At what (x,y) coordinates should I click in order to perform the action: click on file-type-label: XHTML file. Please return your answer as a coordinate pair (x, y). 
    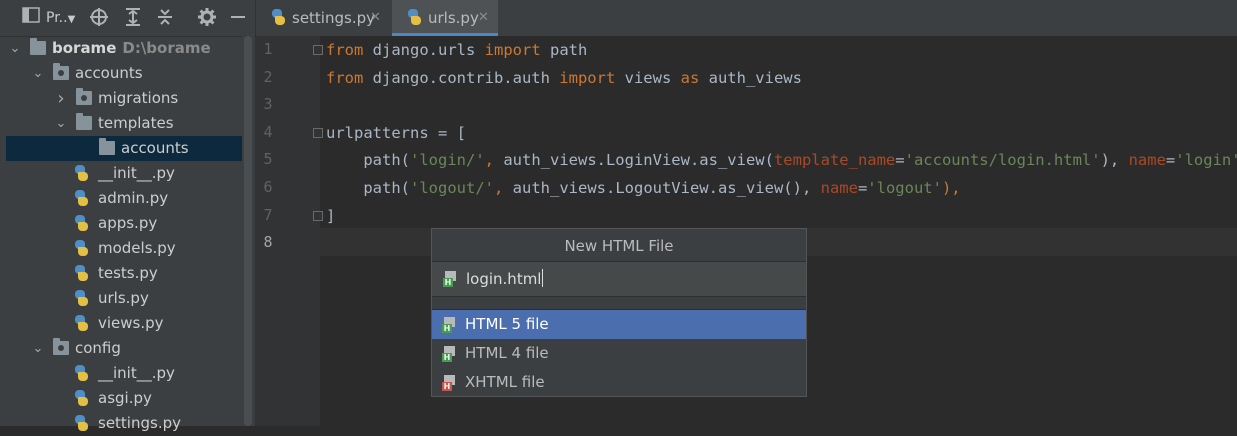
    Looking at the image, I should click on (505, 382).